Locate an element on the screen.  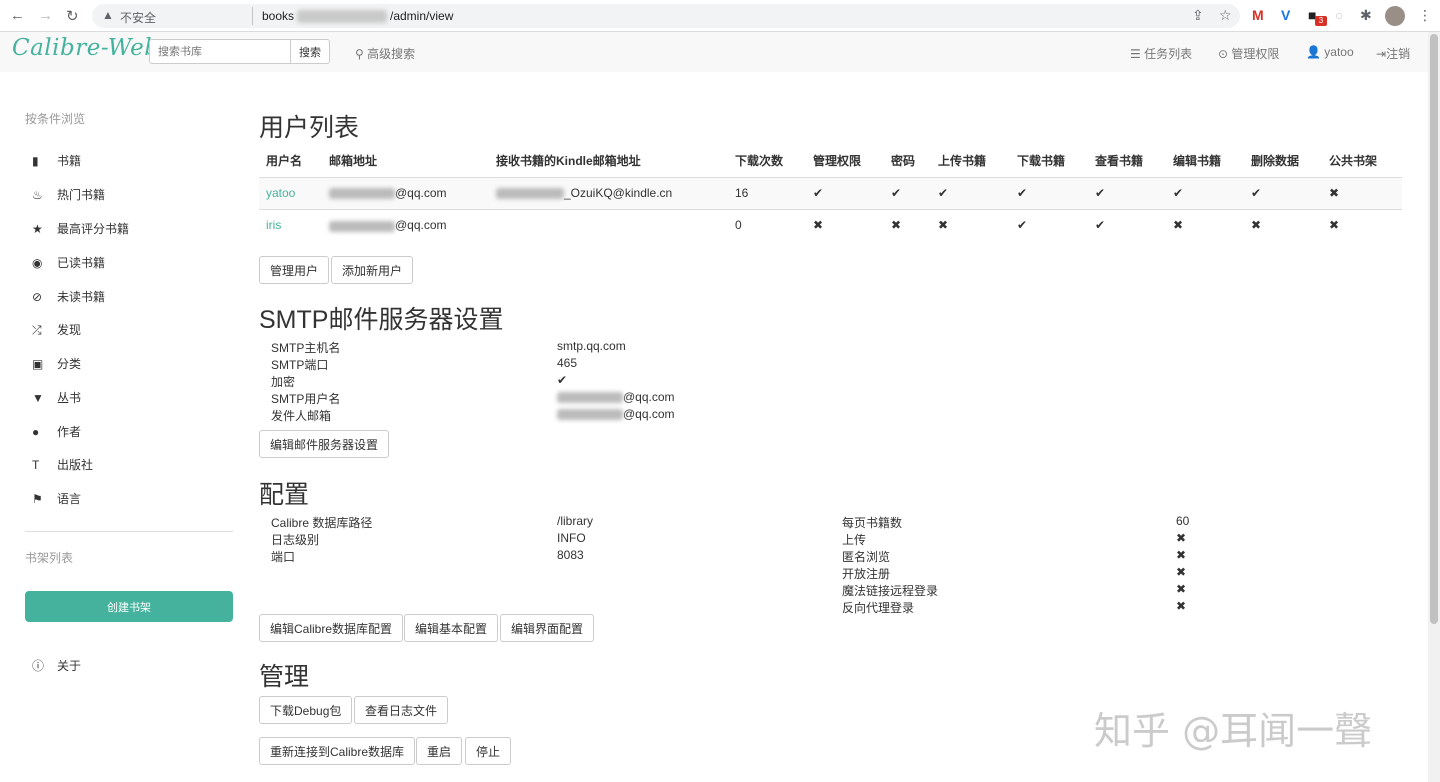
add-user-button: 添加新用户 is located at coordinates (372, 270).